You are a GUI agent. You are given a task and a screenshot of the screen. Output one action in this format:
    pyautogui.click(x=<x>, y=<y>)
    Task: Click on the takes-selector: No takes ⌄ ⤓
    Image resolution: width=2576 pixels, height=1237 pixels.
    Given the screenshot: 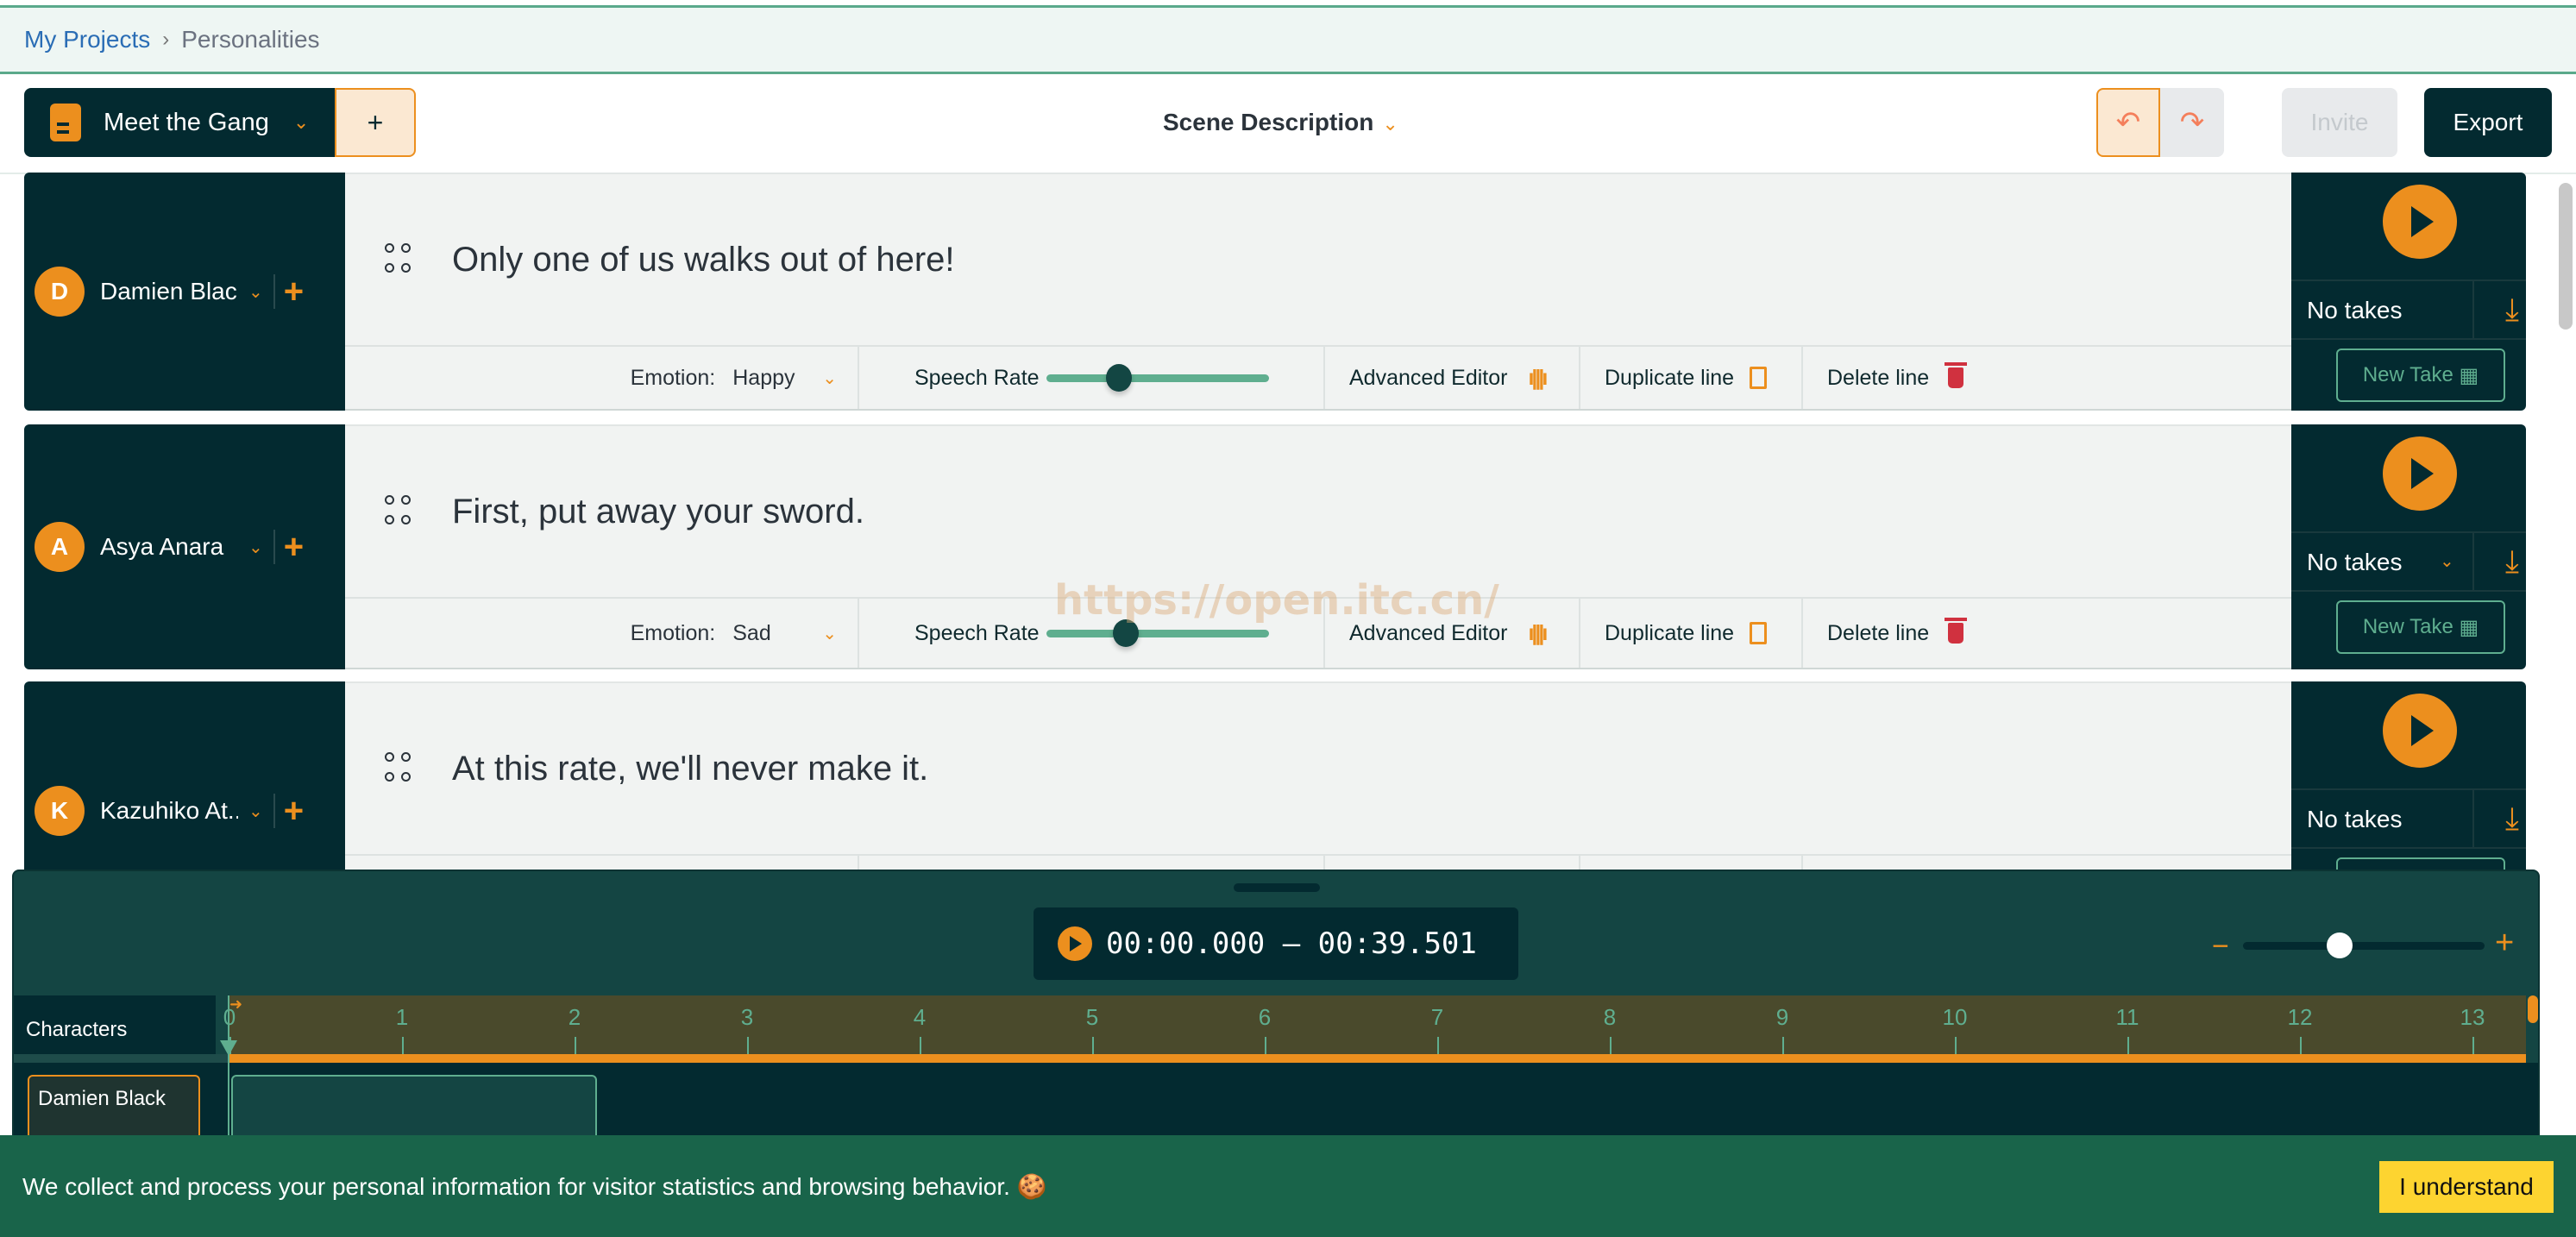 What is the action you would take?
    pyautogui.click(x=2408, y=561)
    